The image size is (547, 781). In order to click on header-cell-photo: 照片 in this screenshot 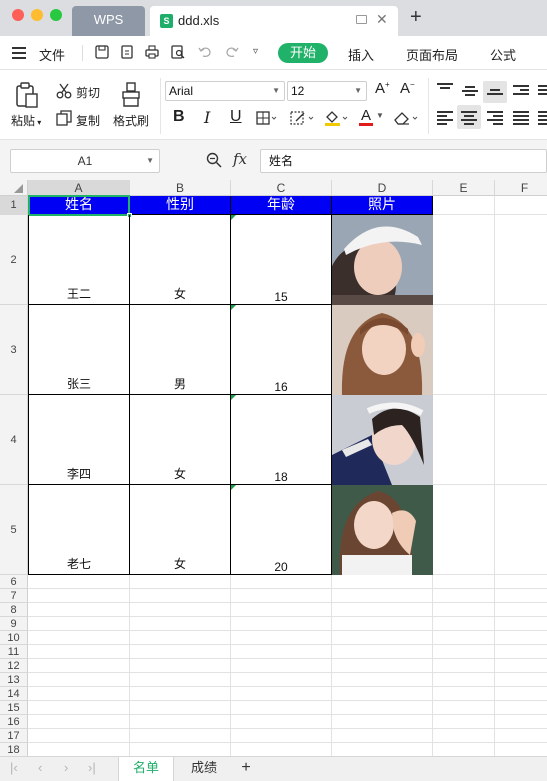, I will do `click(382, 205)`.